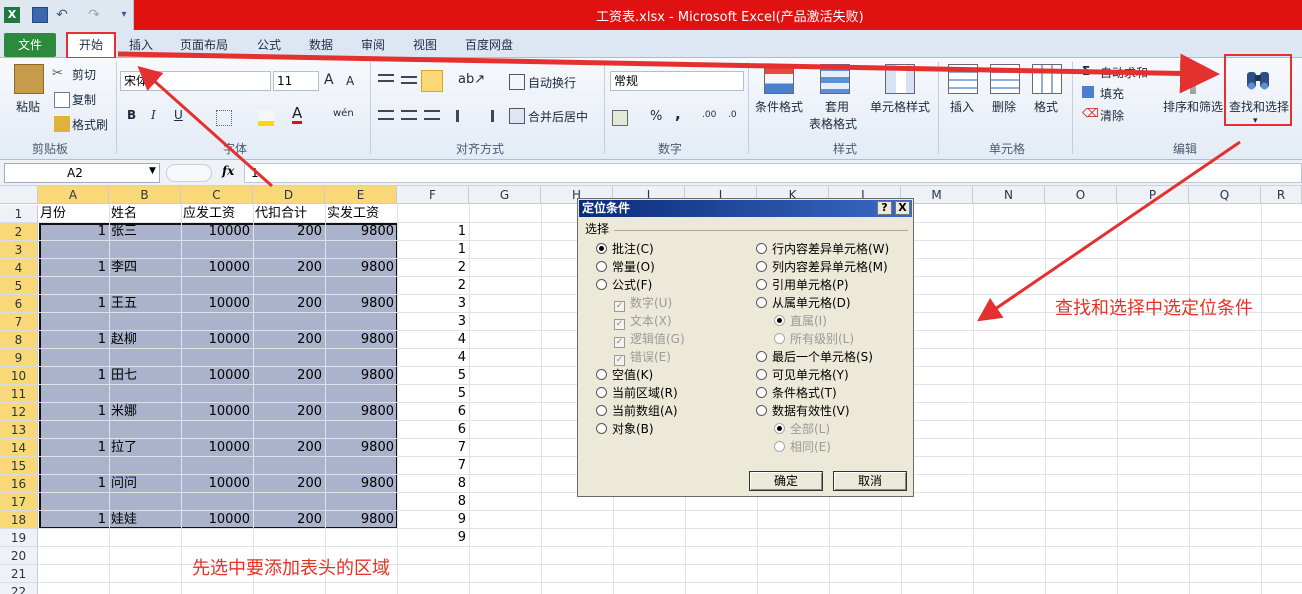 The image size is (1302, 594). What do you see at coordinates (28, 106) in the screenshot?
I see `paste-button: 粘贴` at bounding box center [28, 106].